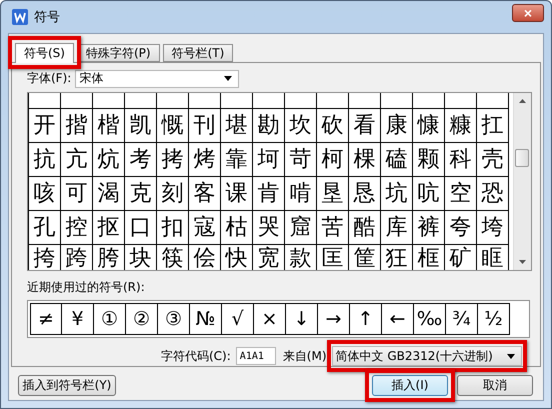  Describe the element at coordinates (269, 159) in the screenshot. I see `symbol-cell: 坷` at that location.